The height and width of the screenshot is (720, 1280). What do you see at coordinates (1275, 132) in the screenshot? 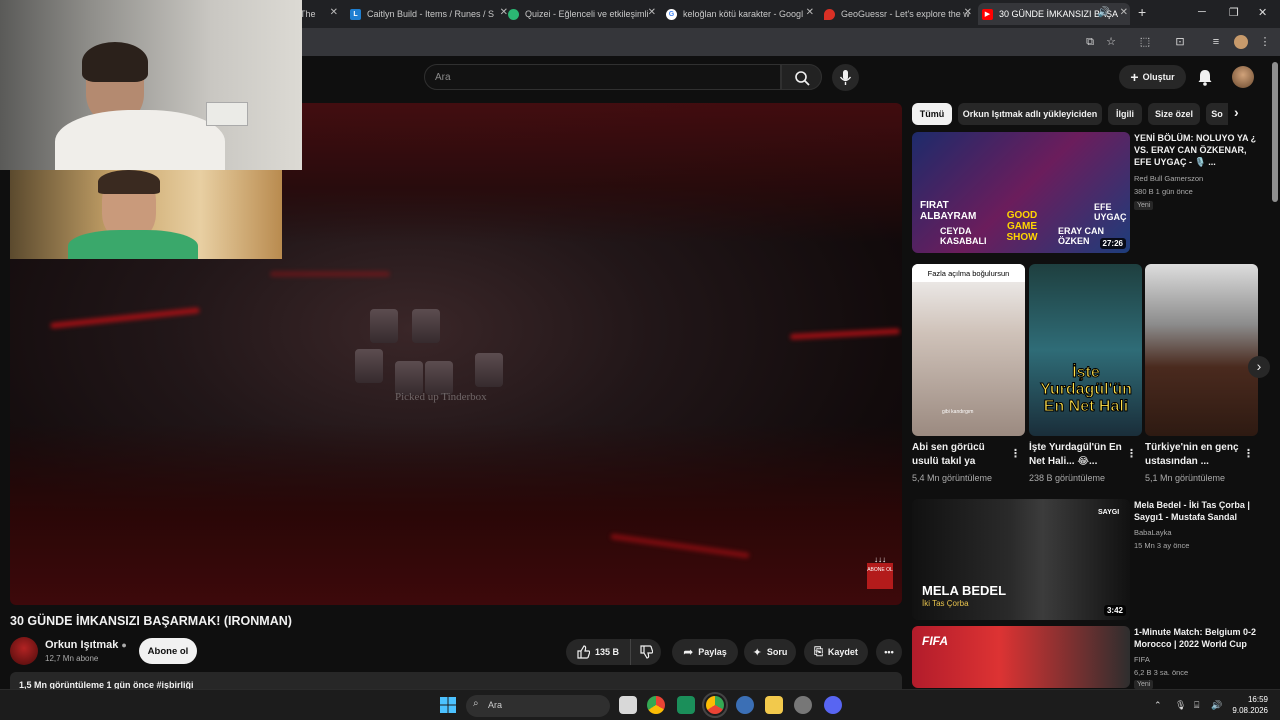
I see `page-scrollbar` at bounding box center [1275, 132].